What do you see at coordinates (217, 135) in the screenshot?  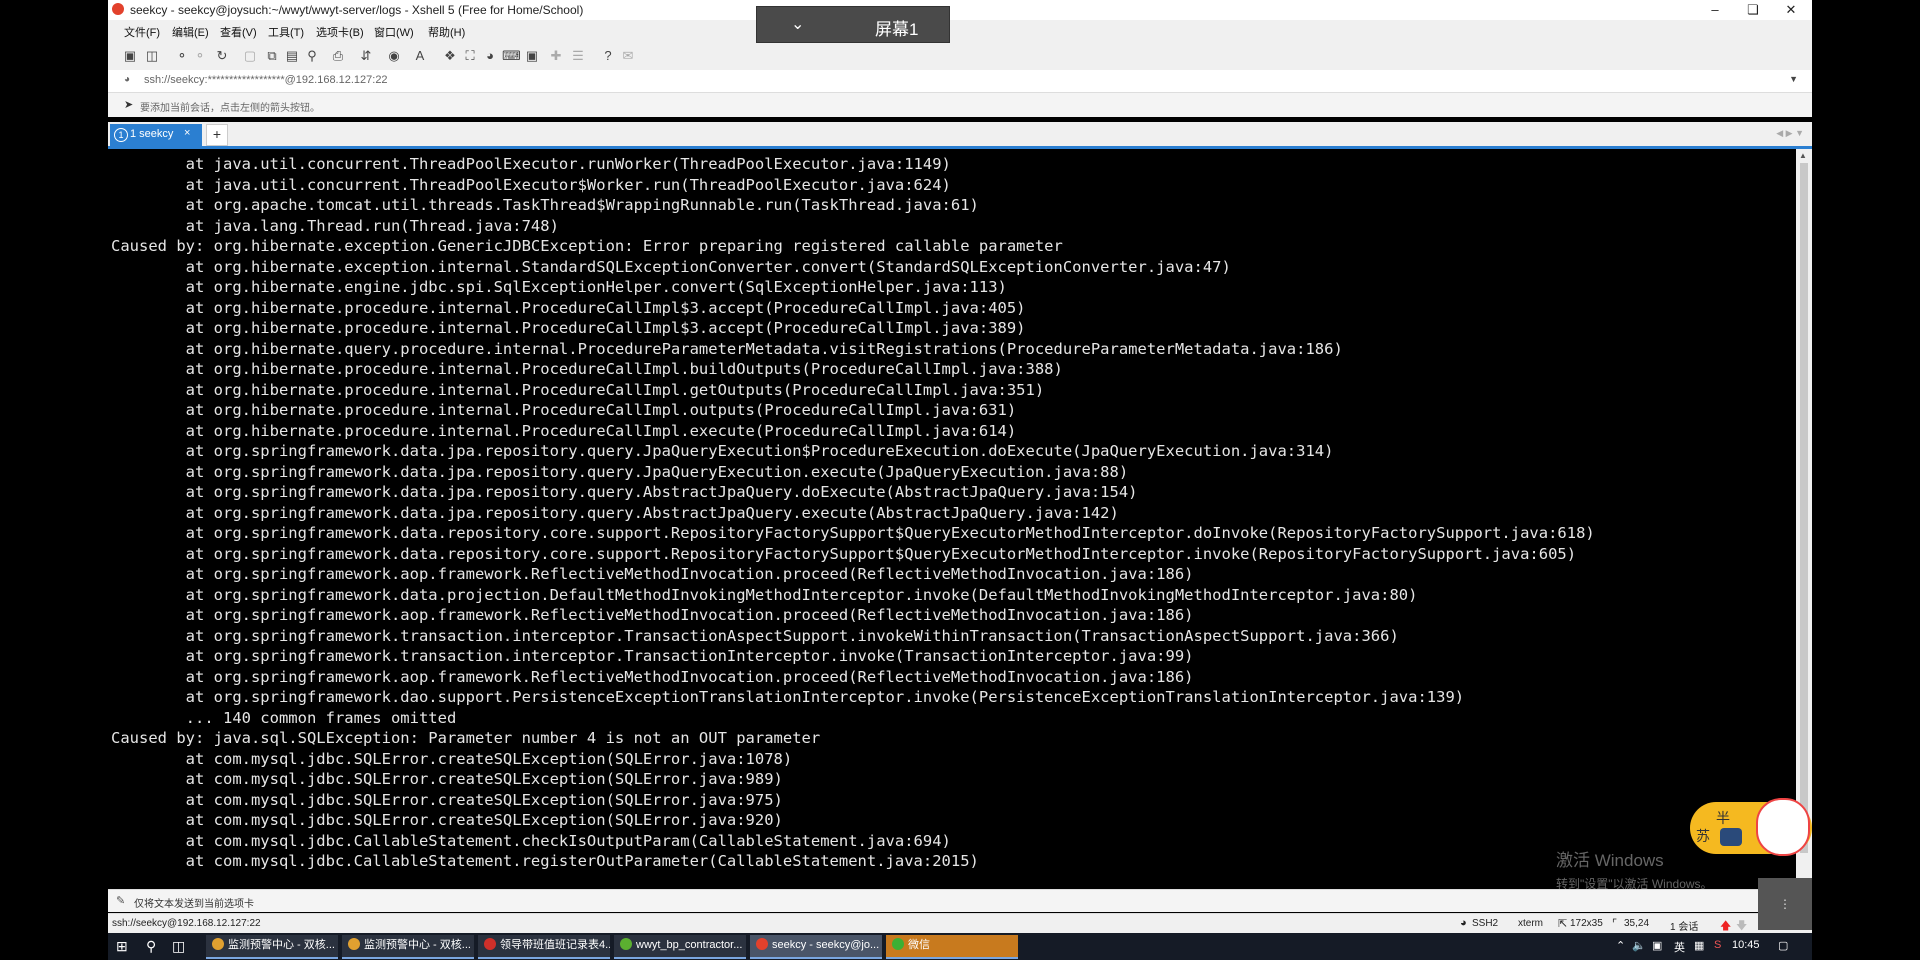 I see `new-tab-button: +` at bounding box center [217, 135].